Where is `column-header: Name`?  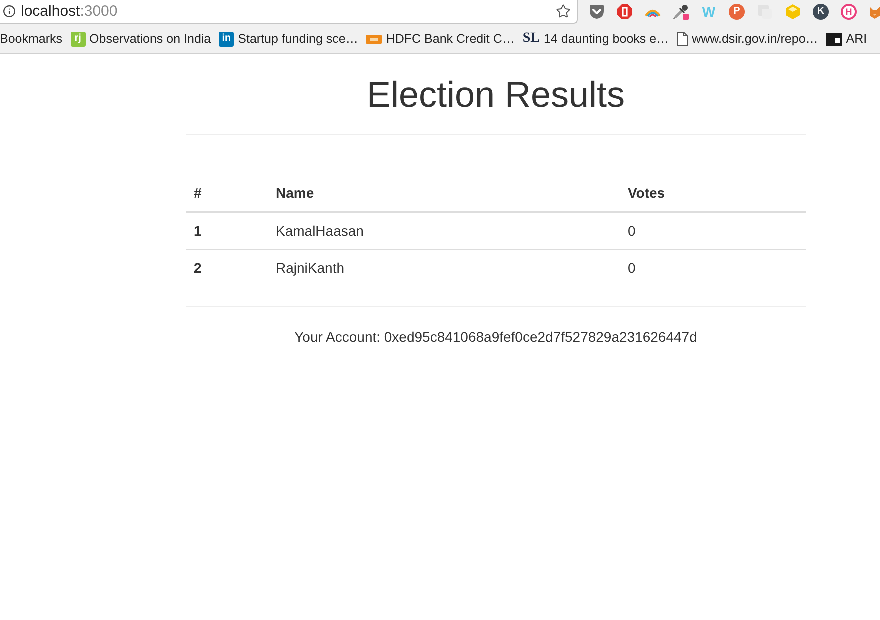 column-header: Name is located at coordinates (444, 193).